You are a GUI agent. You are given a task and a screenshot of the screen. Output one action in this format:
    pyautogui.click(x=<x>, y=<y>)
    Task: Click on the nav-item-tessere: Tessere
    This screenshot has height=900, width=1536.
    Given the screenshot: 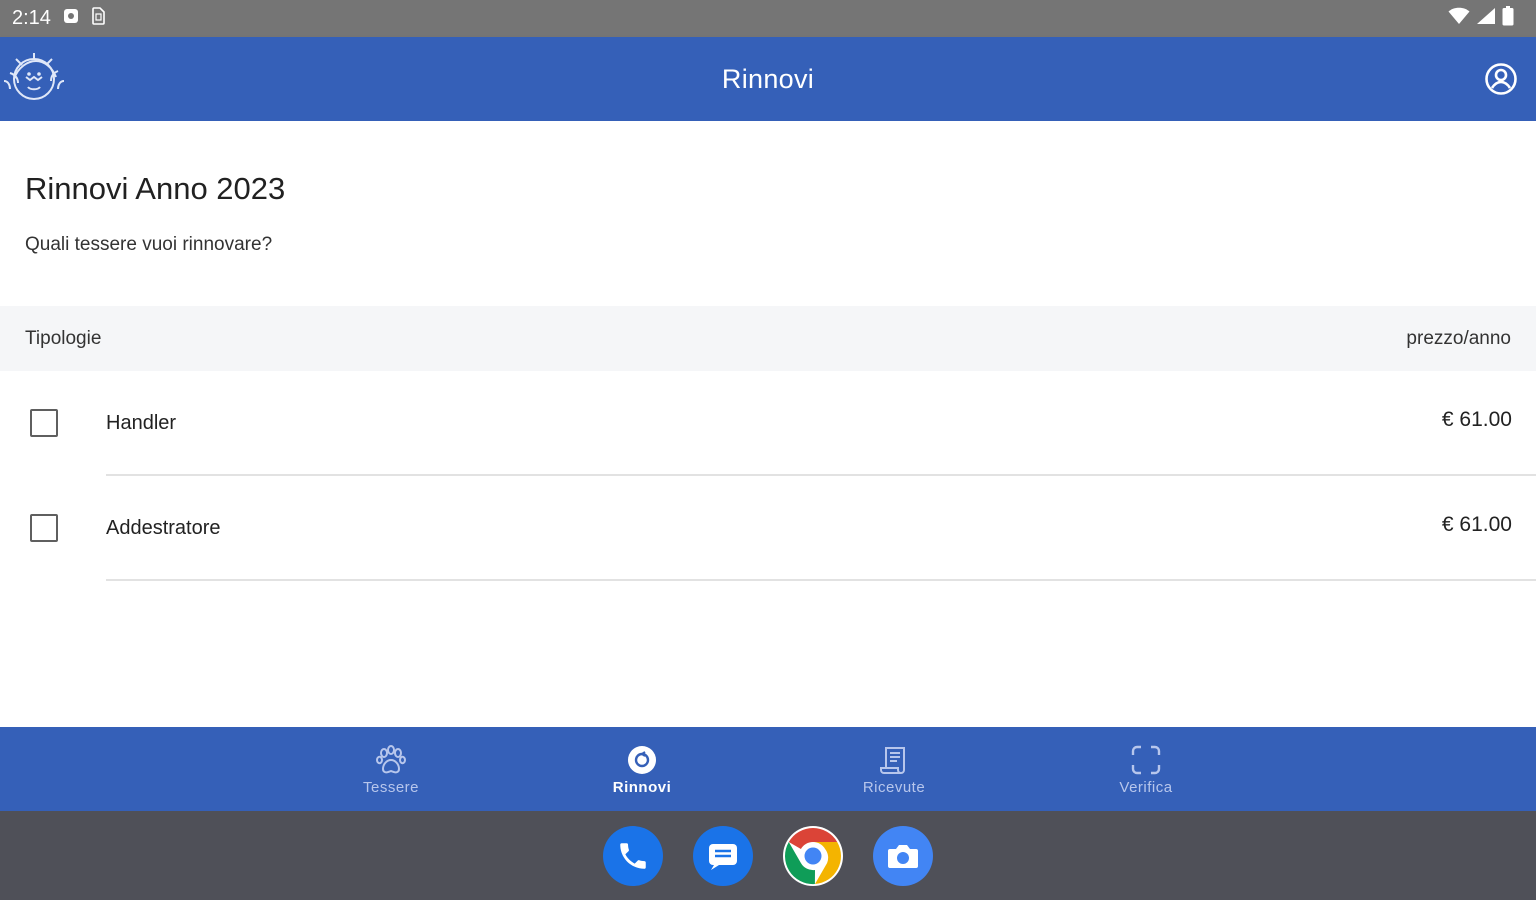 What is the action you would take?
    pyautogui.click(x=391, y=769)
    